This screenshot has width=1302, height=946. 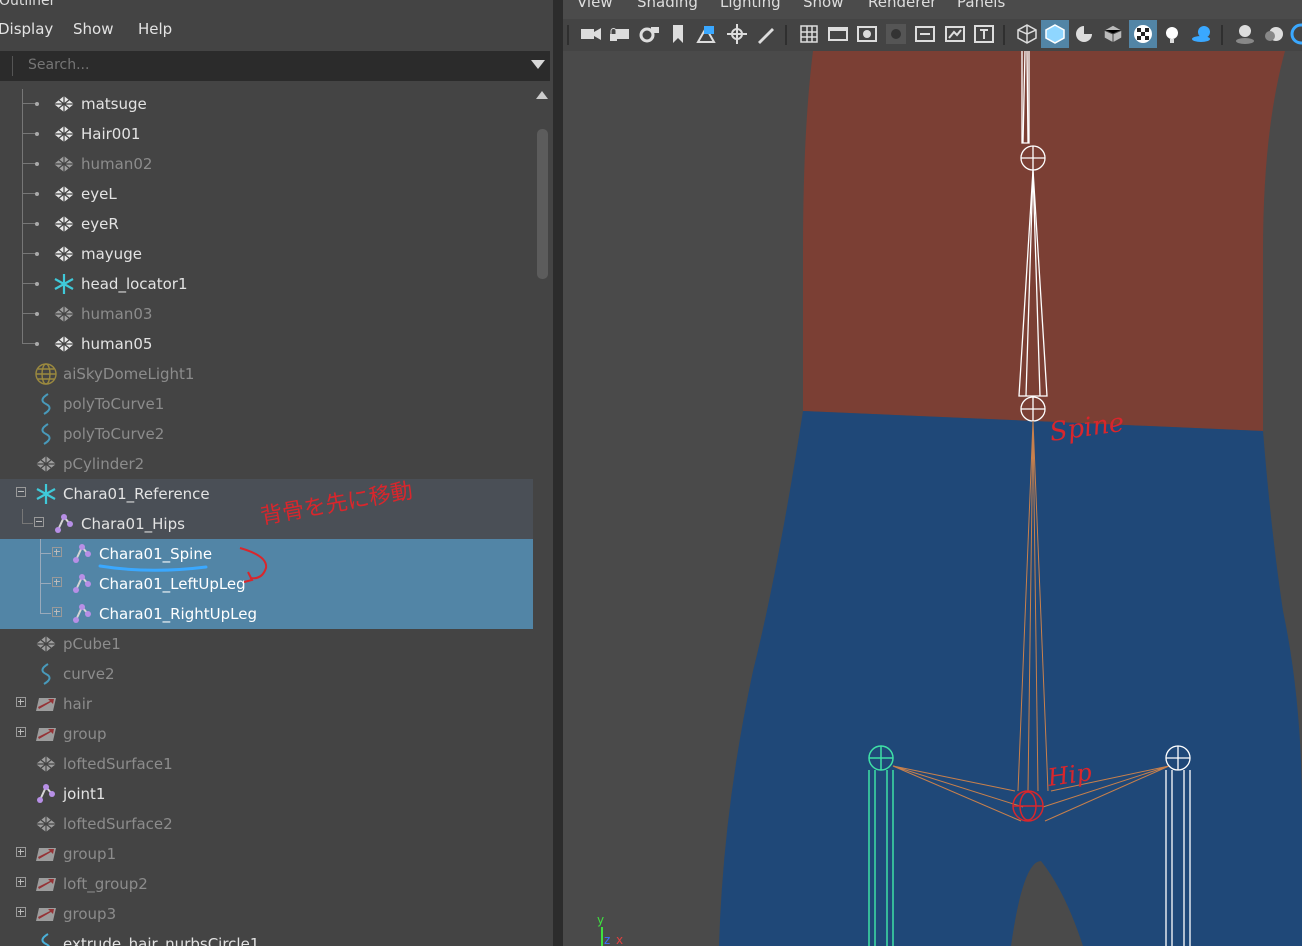 I want to click on menu-show: Show, so click(x=93, y=29).